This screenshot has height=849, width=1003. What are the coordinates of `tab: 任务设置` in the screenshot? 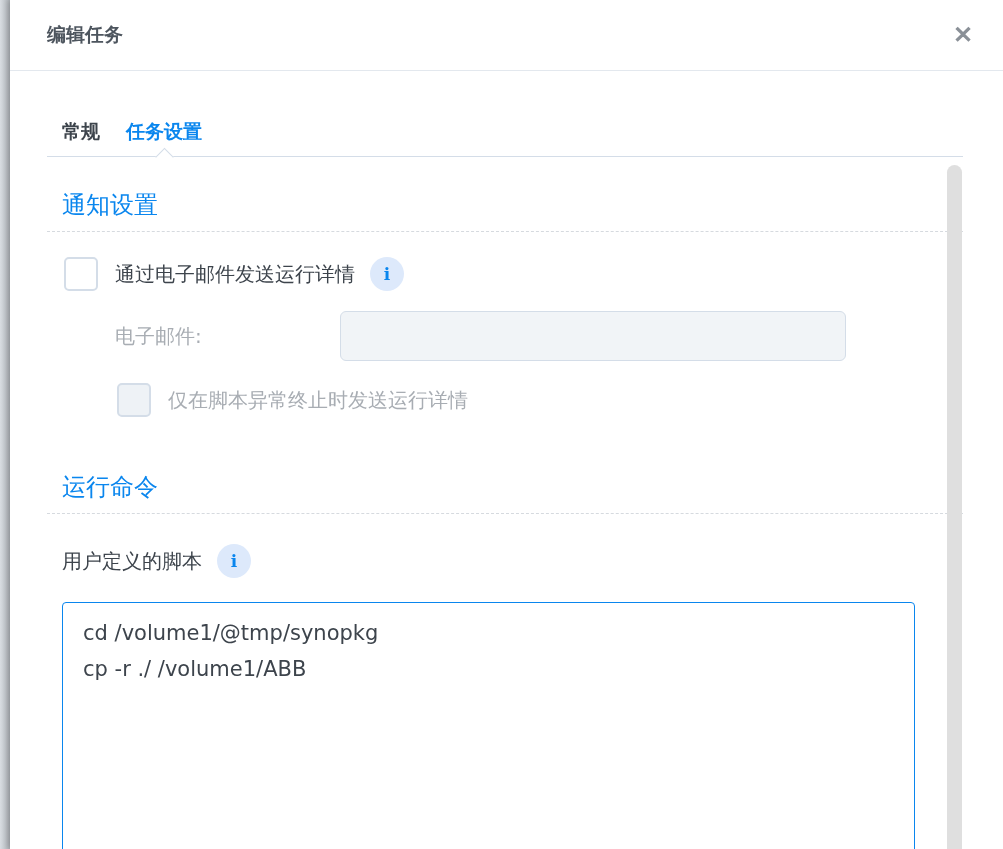 It's located at (164, 129).